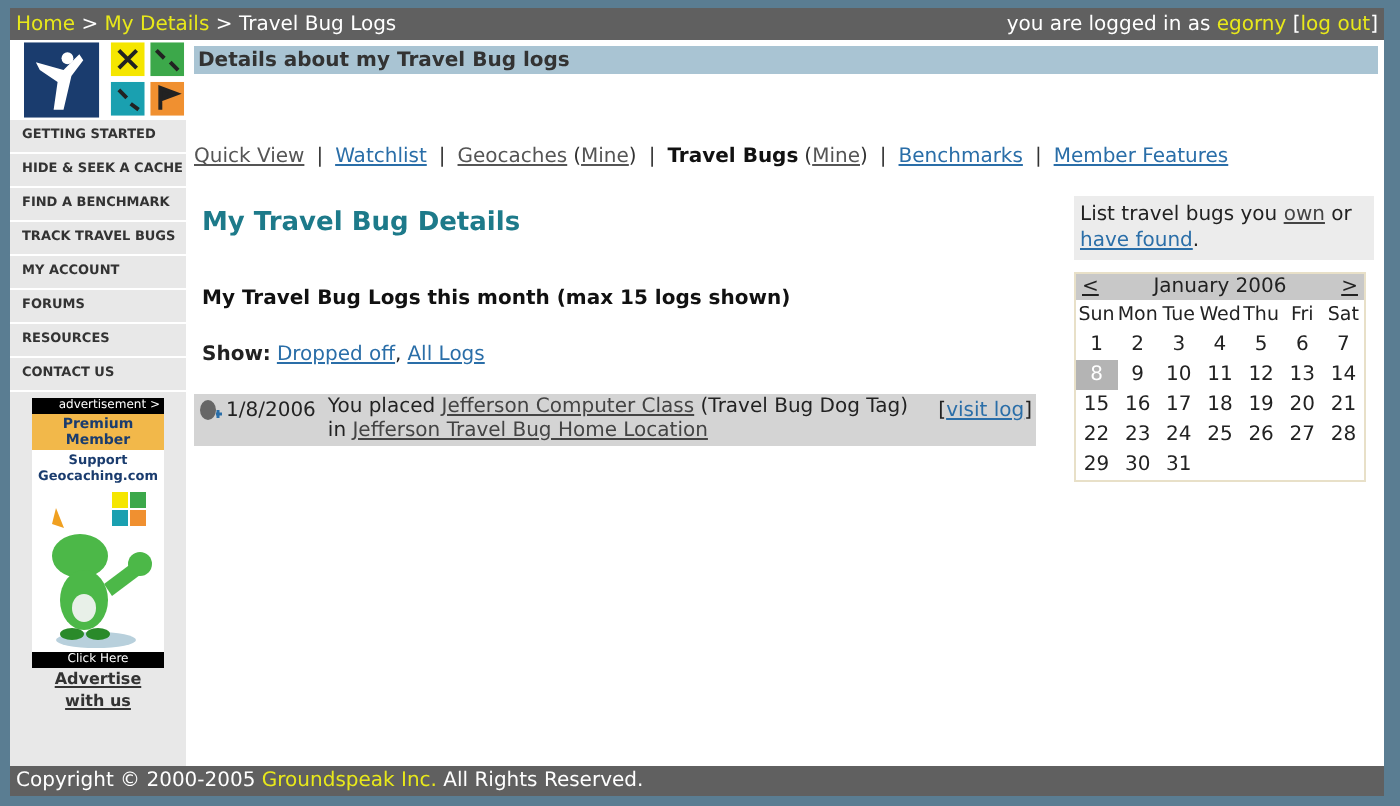 The height and width of the screenshot is (806, 1400). I want to click on username-link: egorny, so click(1251, 24).